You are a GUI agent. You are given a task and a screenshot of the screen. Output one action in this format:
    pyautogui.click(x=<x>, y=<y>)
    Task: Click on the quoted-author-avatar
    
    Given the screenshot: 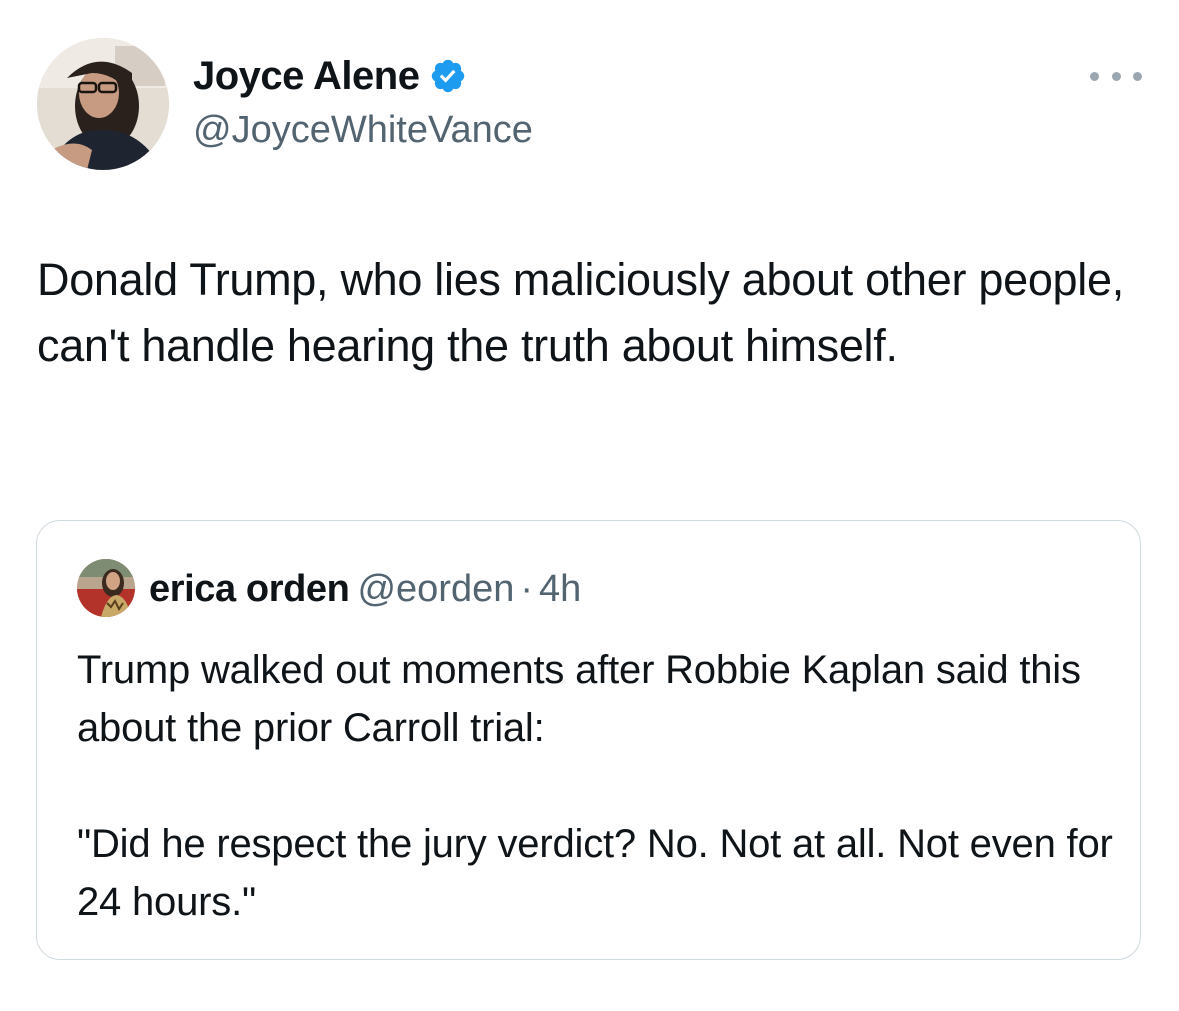 What is the action you would take?
    pyautogui.click(x=106, y=588)
    